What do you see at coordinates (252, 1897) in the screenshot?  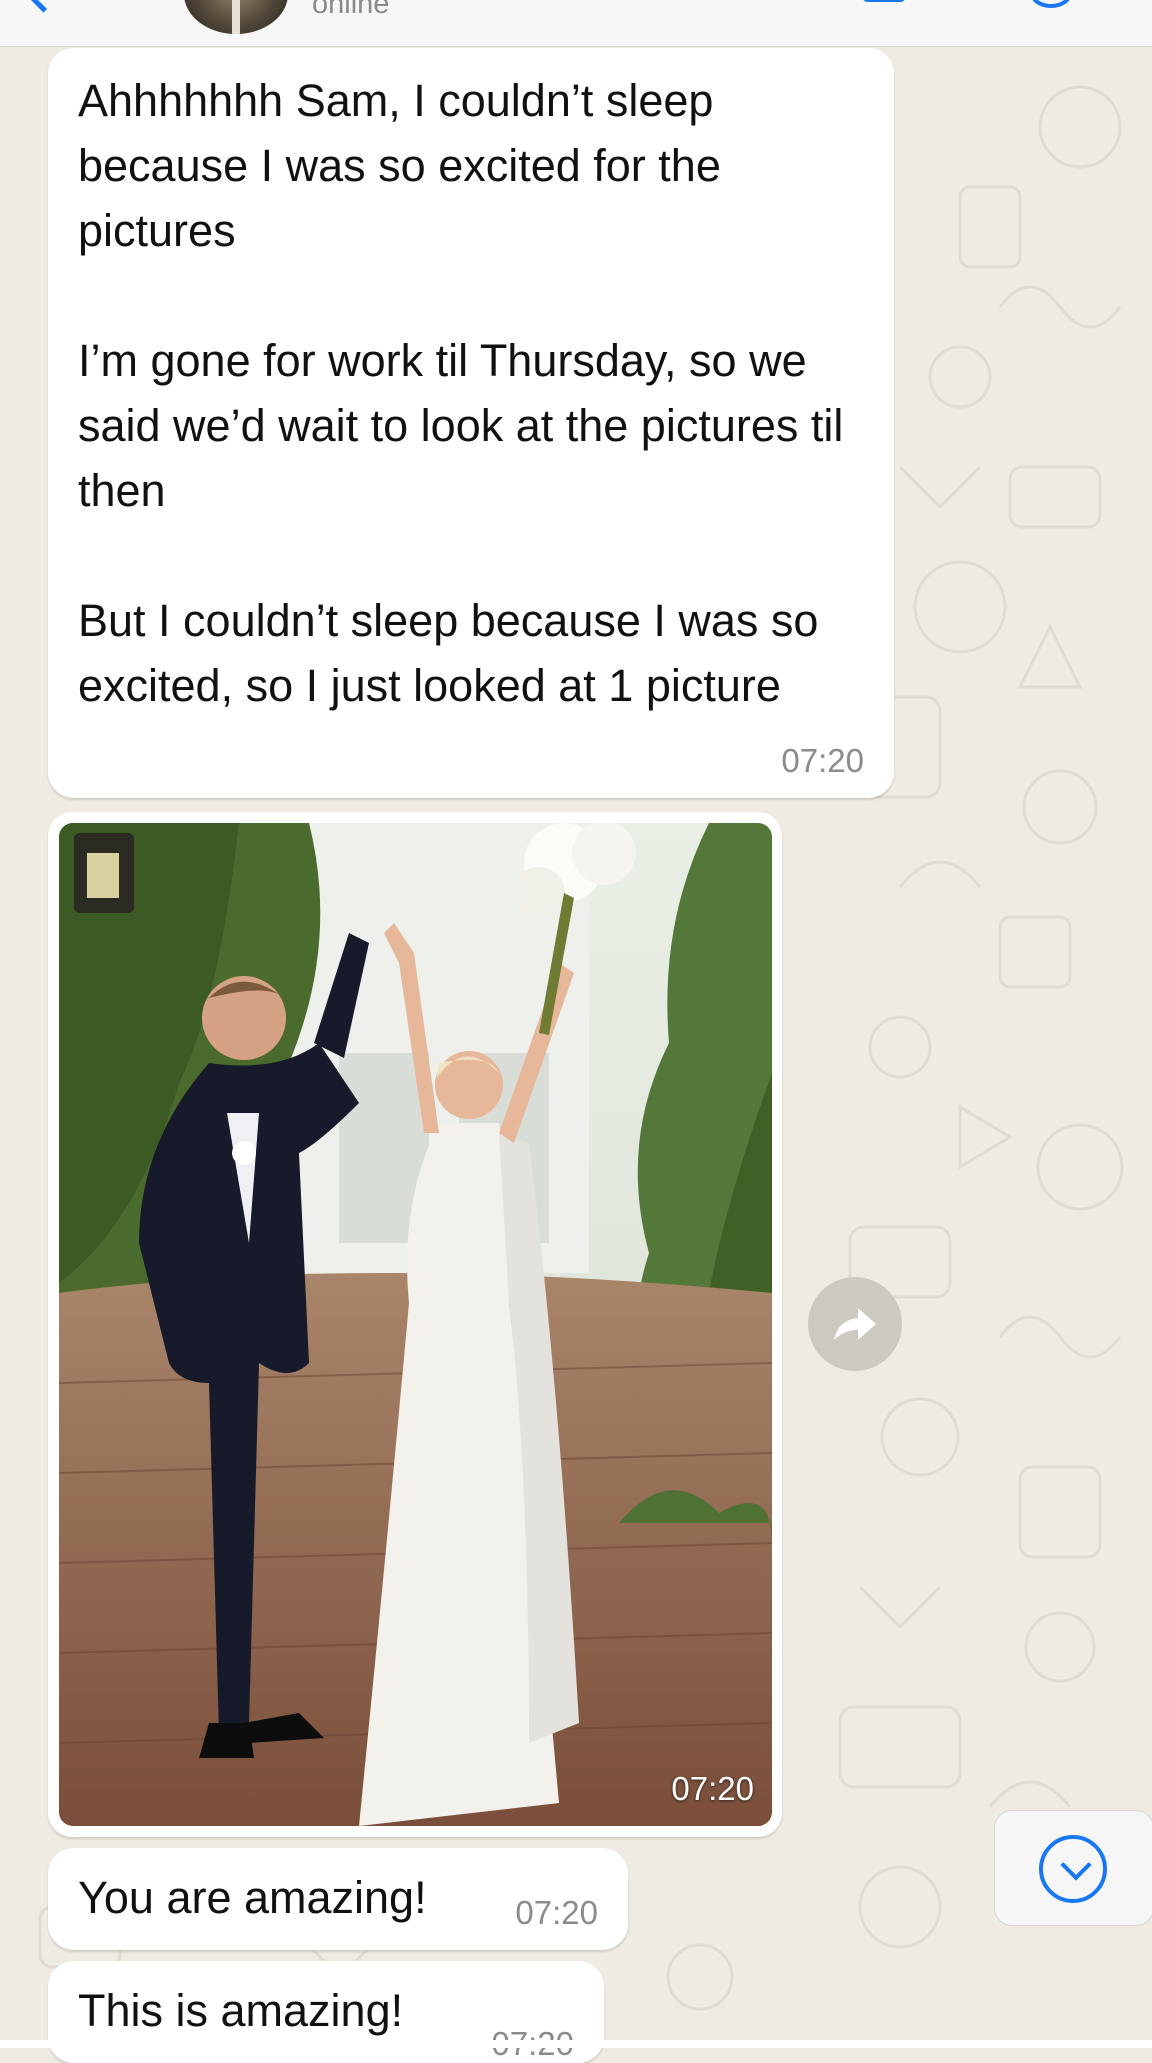 I see `message-text: You are amazing!` at bounding box center [252, 1897].